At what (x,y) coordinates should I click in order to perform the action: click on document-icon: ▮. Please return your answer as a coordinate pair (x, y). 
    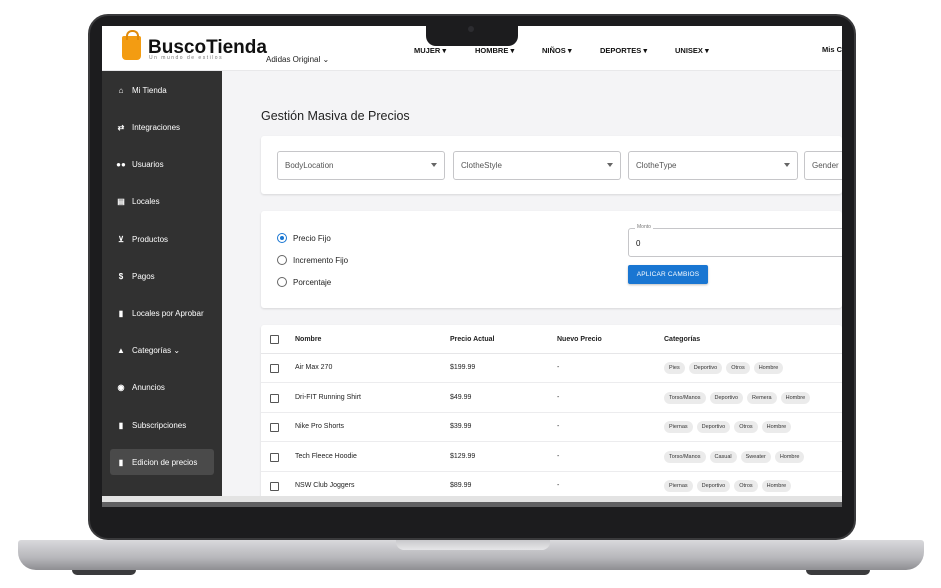
    Looking at the image, I should click on (121, 425).